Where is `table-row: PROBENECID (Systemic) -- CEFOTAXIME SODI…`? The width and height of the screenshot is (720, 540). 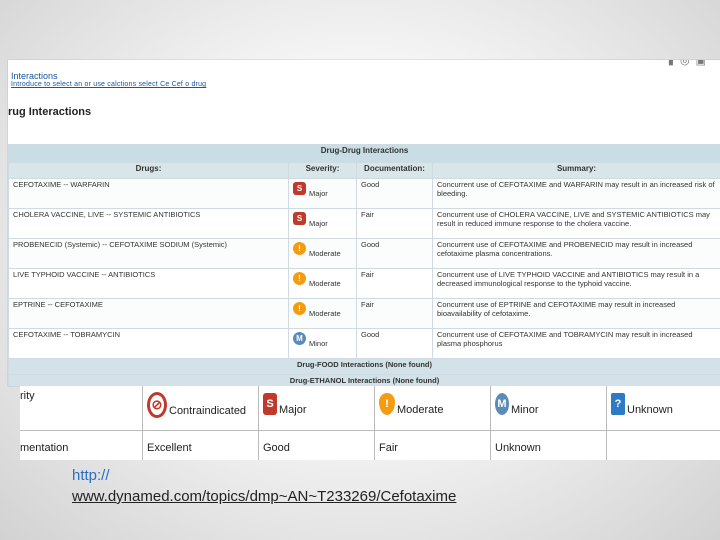 table-row: PROBENECID (Systemic) -- CEFOTAXIME SODI… is located at coordinates (364, 253).